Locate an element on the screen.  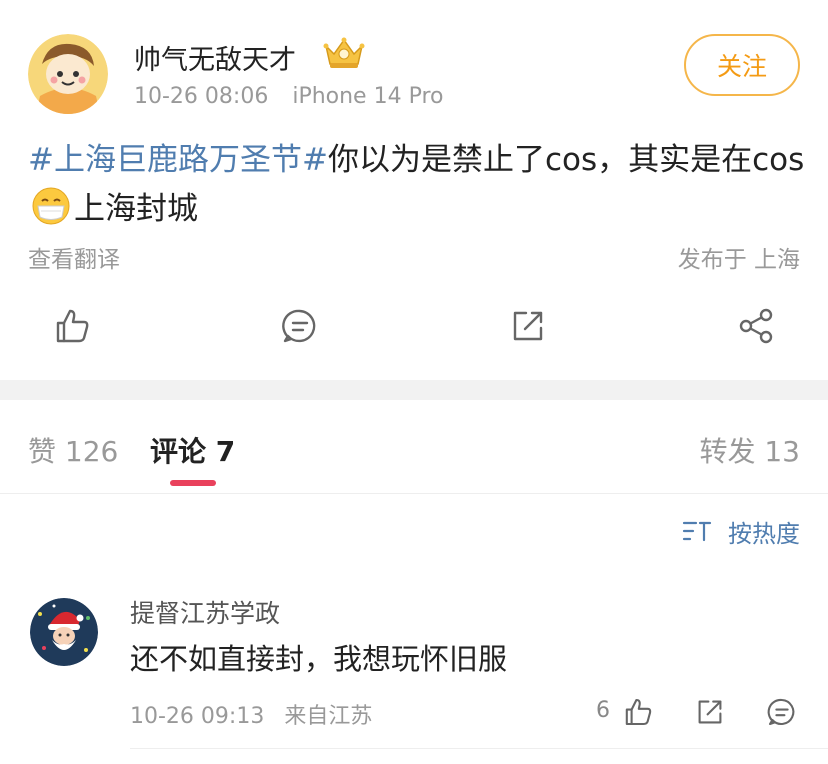
tab-likes: 赞 126 is located at coordinates (73, 450).